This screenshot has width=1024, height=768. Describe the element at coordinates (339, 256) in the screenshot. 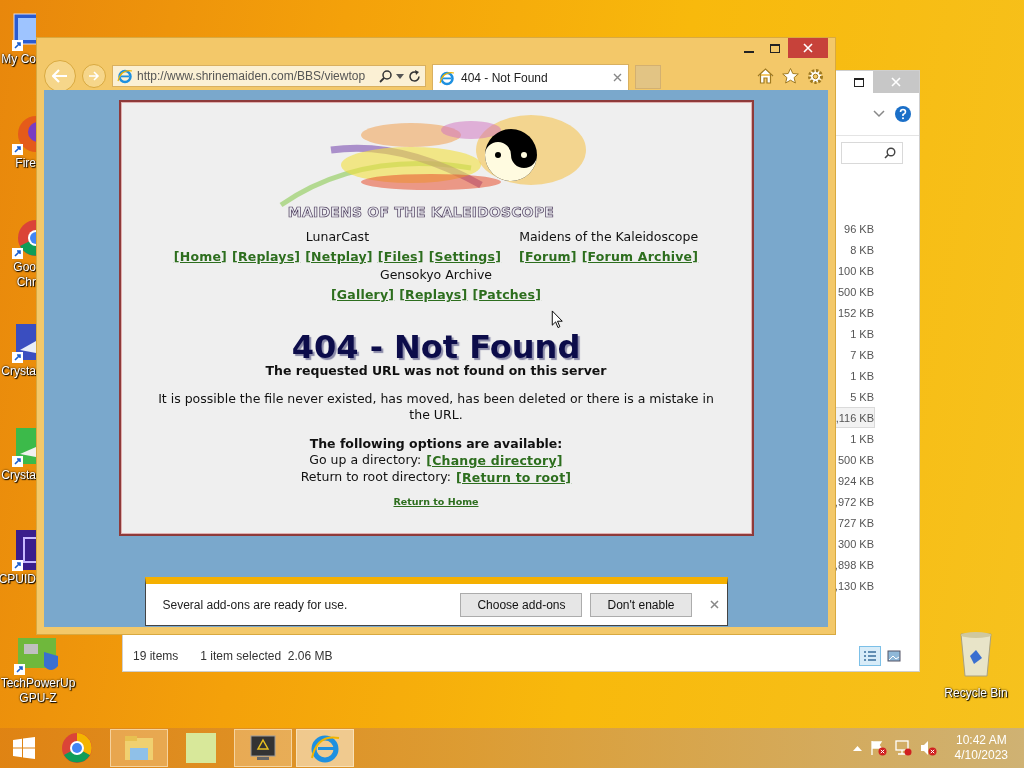

I see `nav-link: [Netplay]` at that location.